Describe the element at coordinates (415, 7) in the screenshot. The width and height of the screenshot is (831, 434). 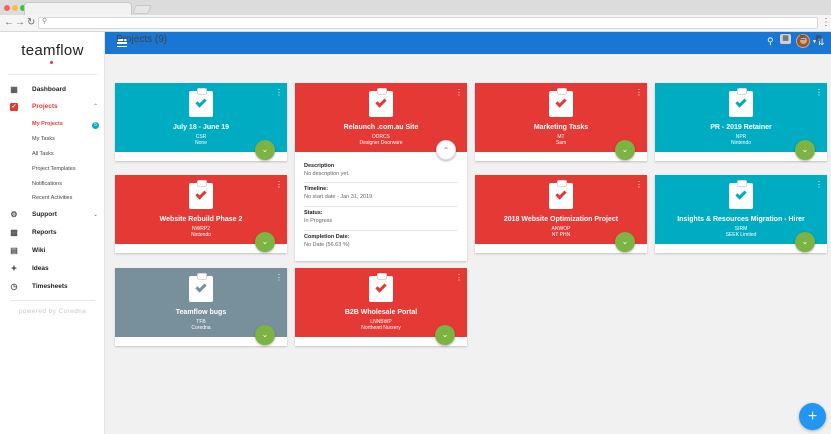
I see `browser-tabbar` at that location.